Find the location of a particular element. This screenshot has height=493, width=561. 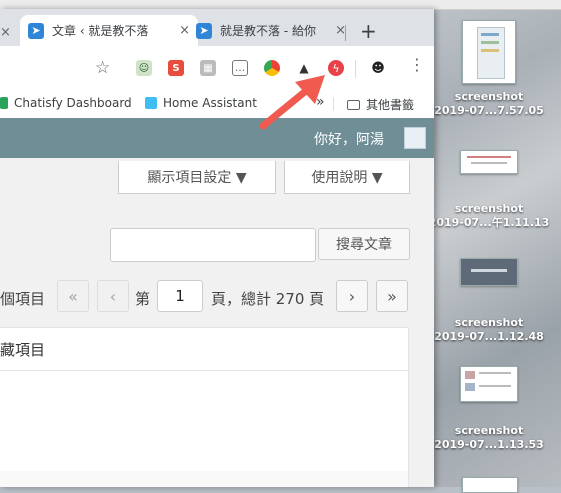

help-button: 使用說明 ▼ is located at coordinates (347, 177).